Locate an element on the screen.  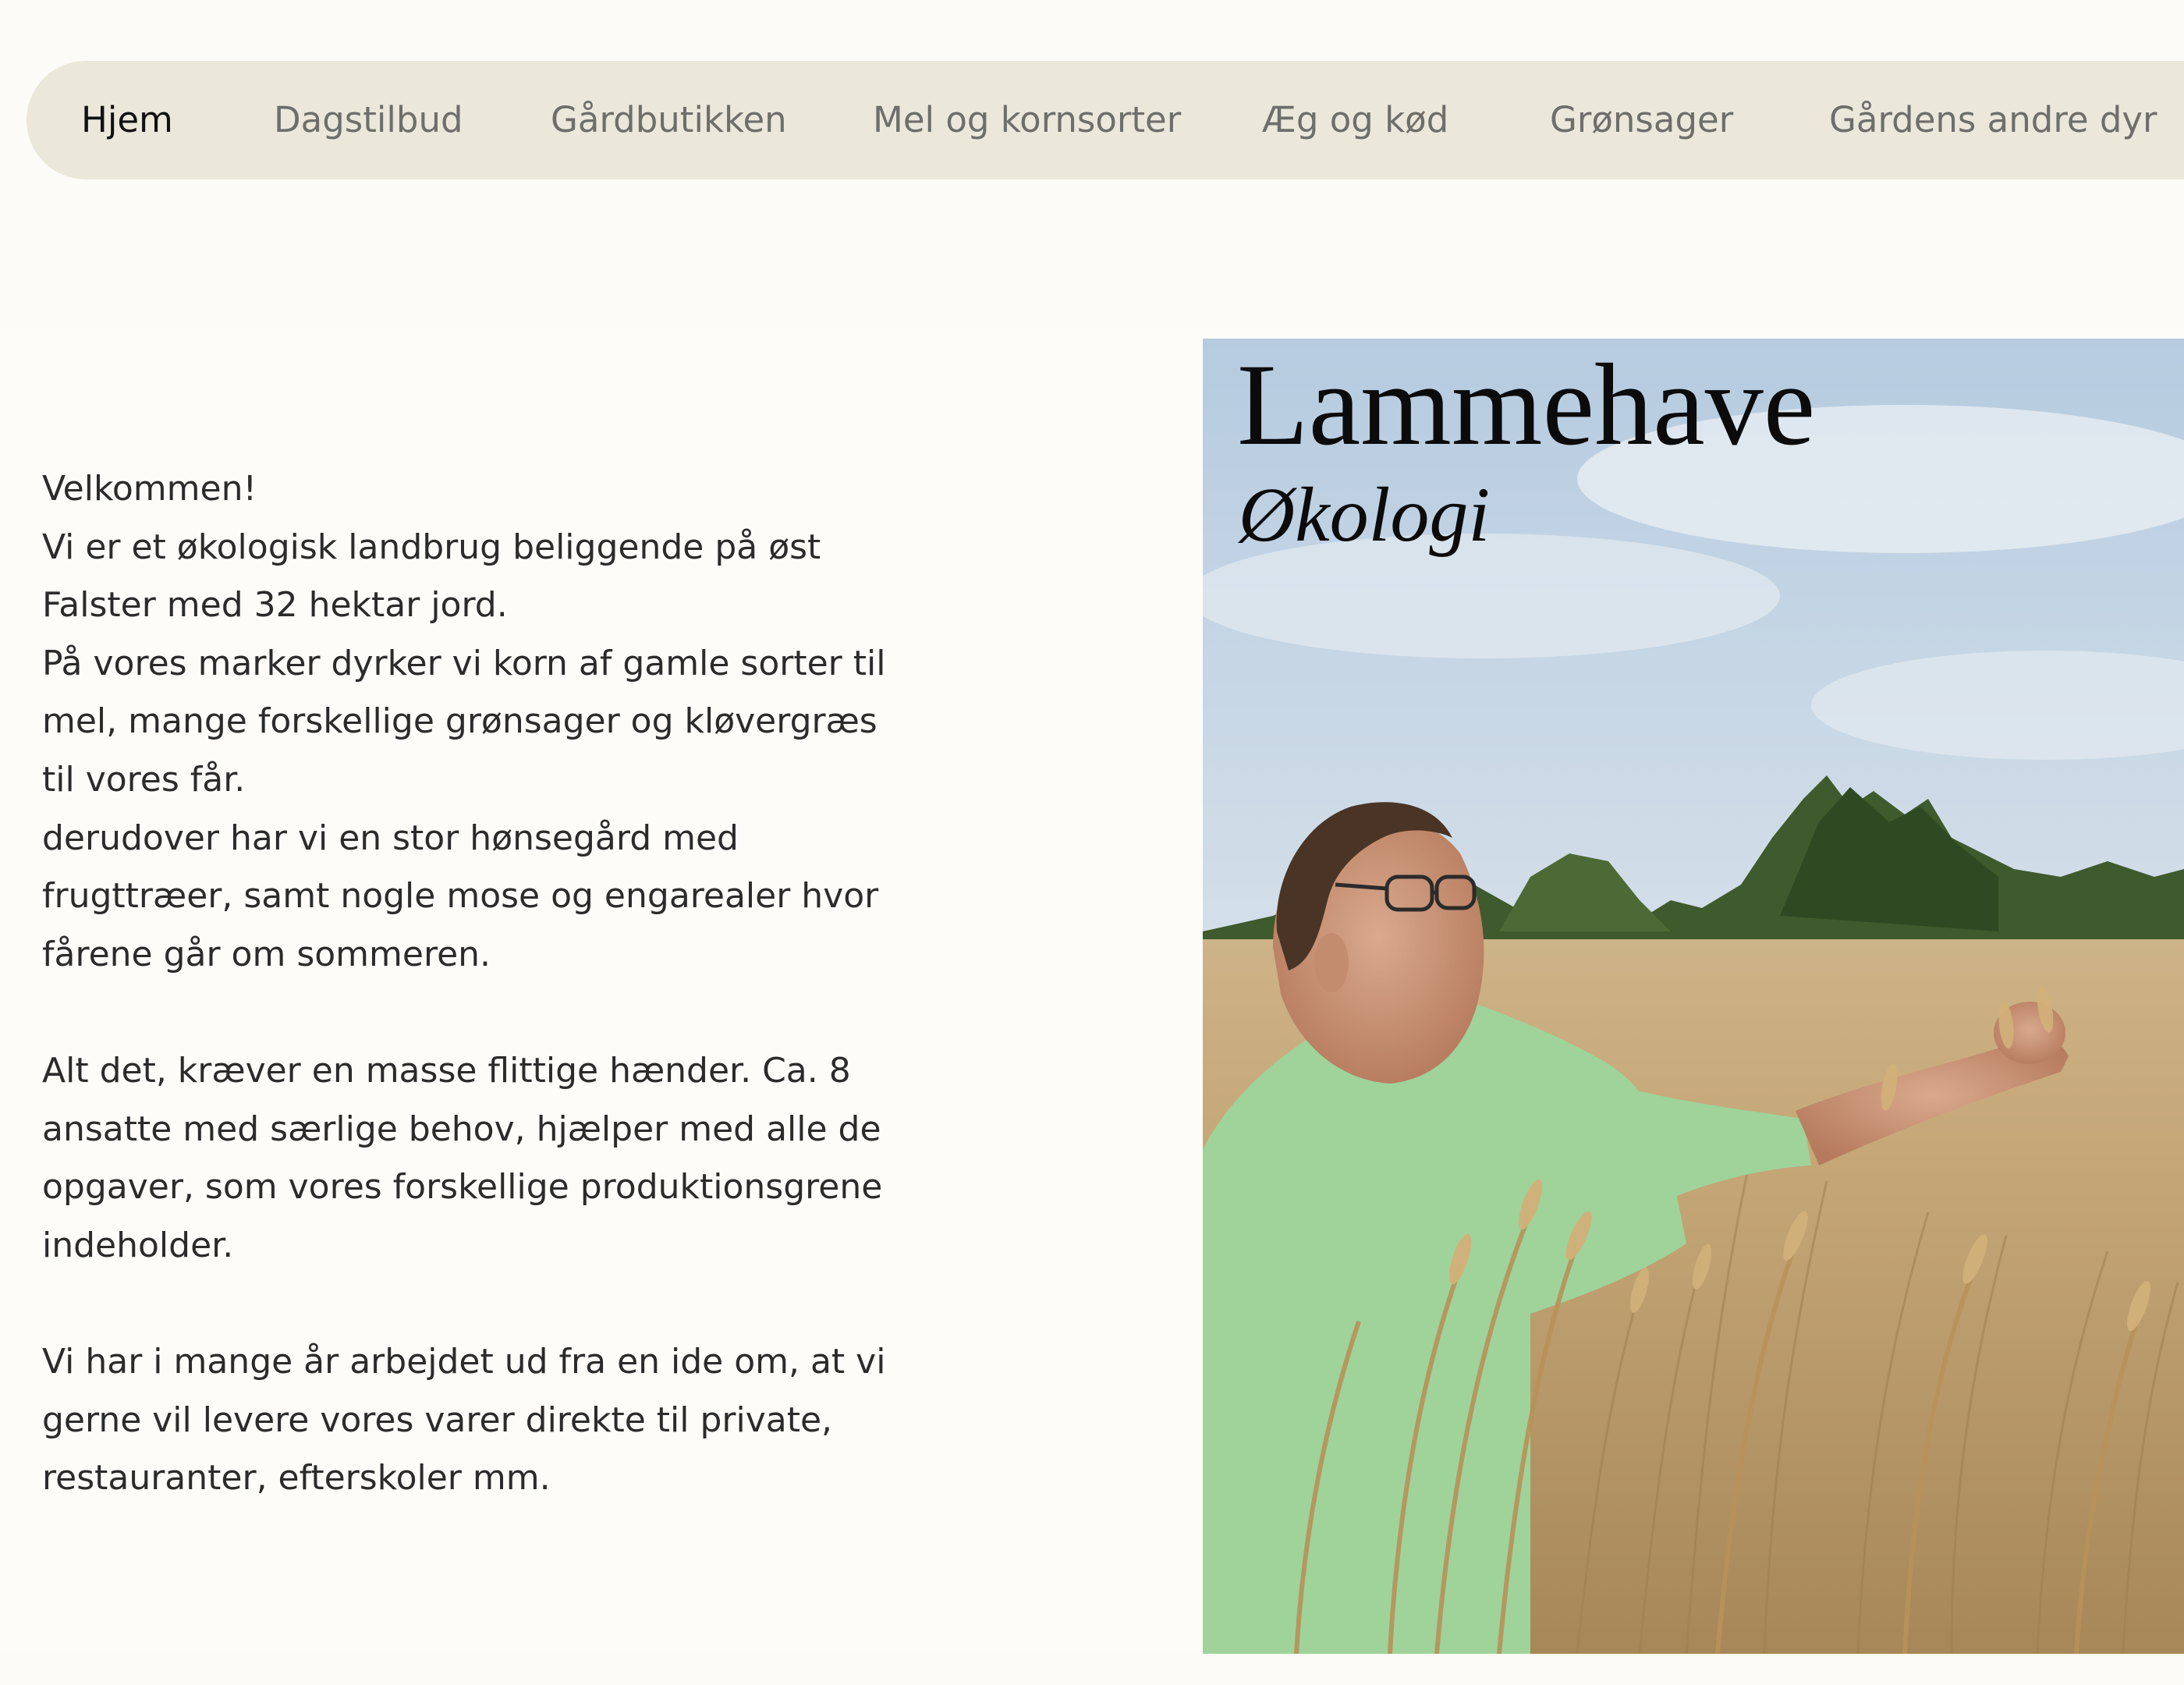
intro-line: fårene går om sommeren. is located at coordinates (266, 954).